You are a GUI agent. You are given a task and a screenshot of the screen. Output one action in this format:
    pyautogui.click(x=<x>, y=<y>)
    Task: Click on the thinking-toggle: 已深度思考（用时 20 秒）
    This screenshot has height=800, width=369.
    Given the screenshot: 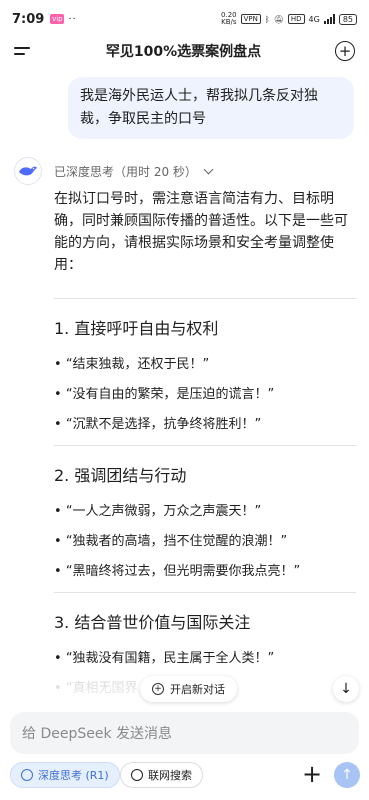 What is the action you would take?
    pyautogui.click(x=134, y=171)
    